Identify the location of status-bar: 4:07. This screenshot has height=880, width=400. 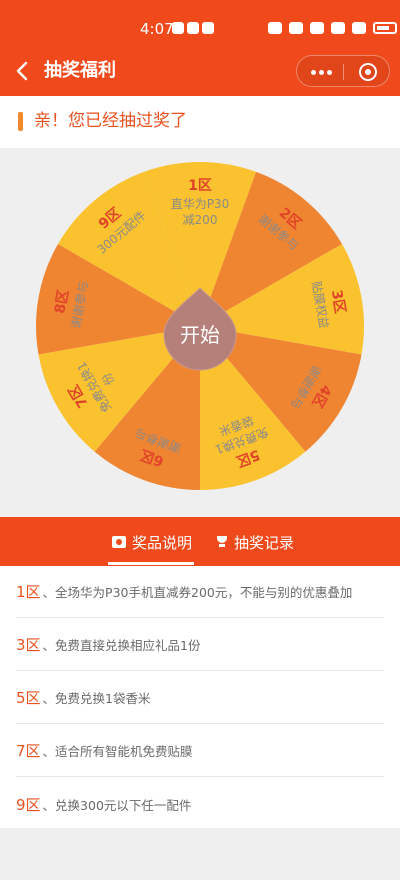
(200, 23).